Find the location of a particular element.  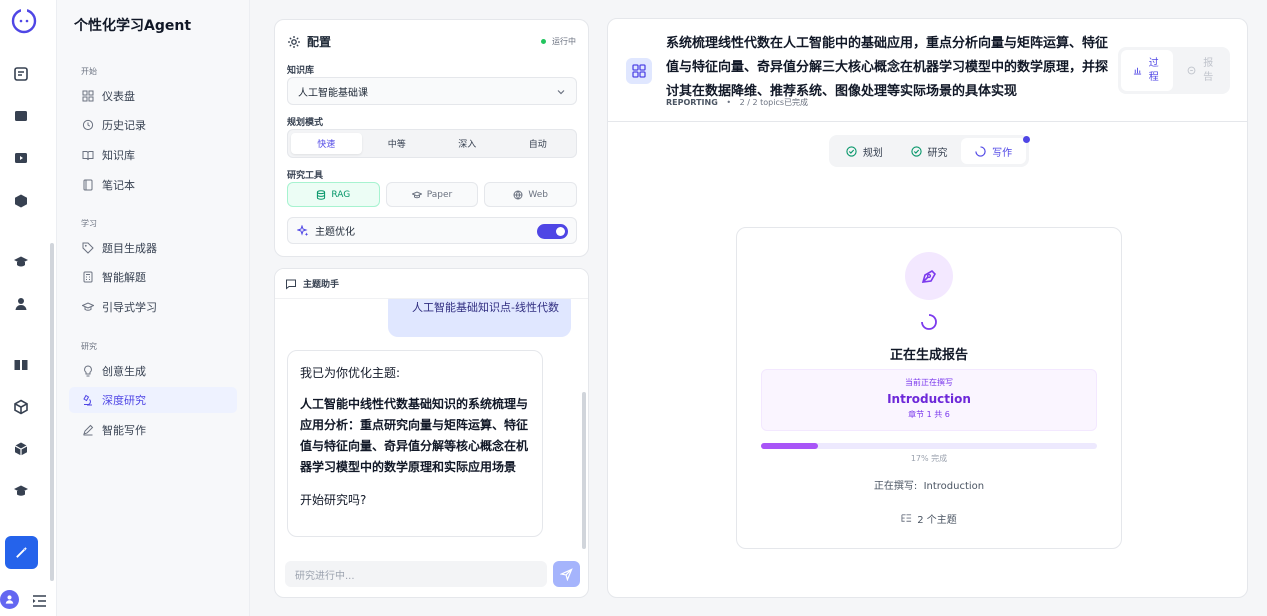

topic-count-text: 2 个主题 is located at coordinates (937, 520).